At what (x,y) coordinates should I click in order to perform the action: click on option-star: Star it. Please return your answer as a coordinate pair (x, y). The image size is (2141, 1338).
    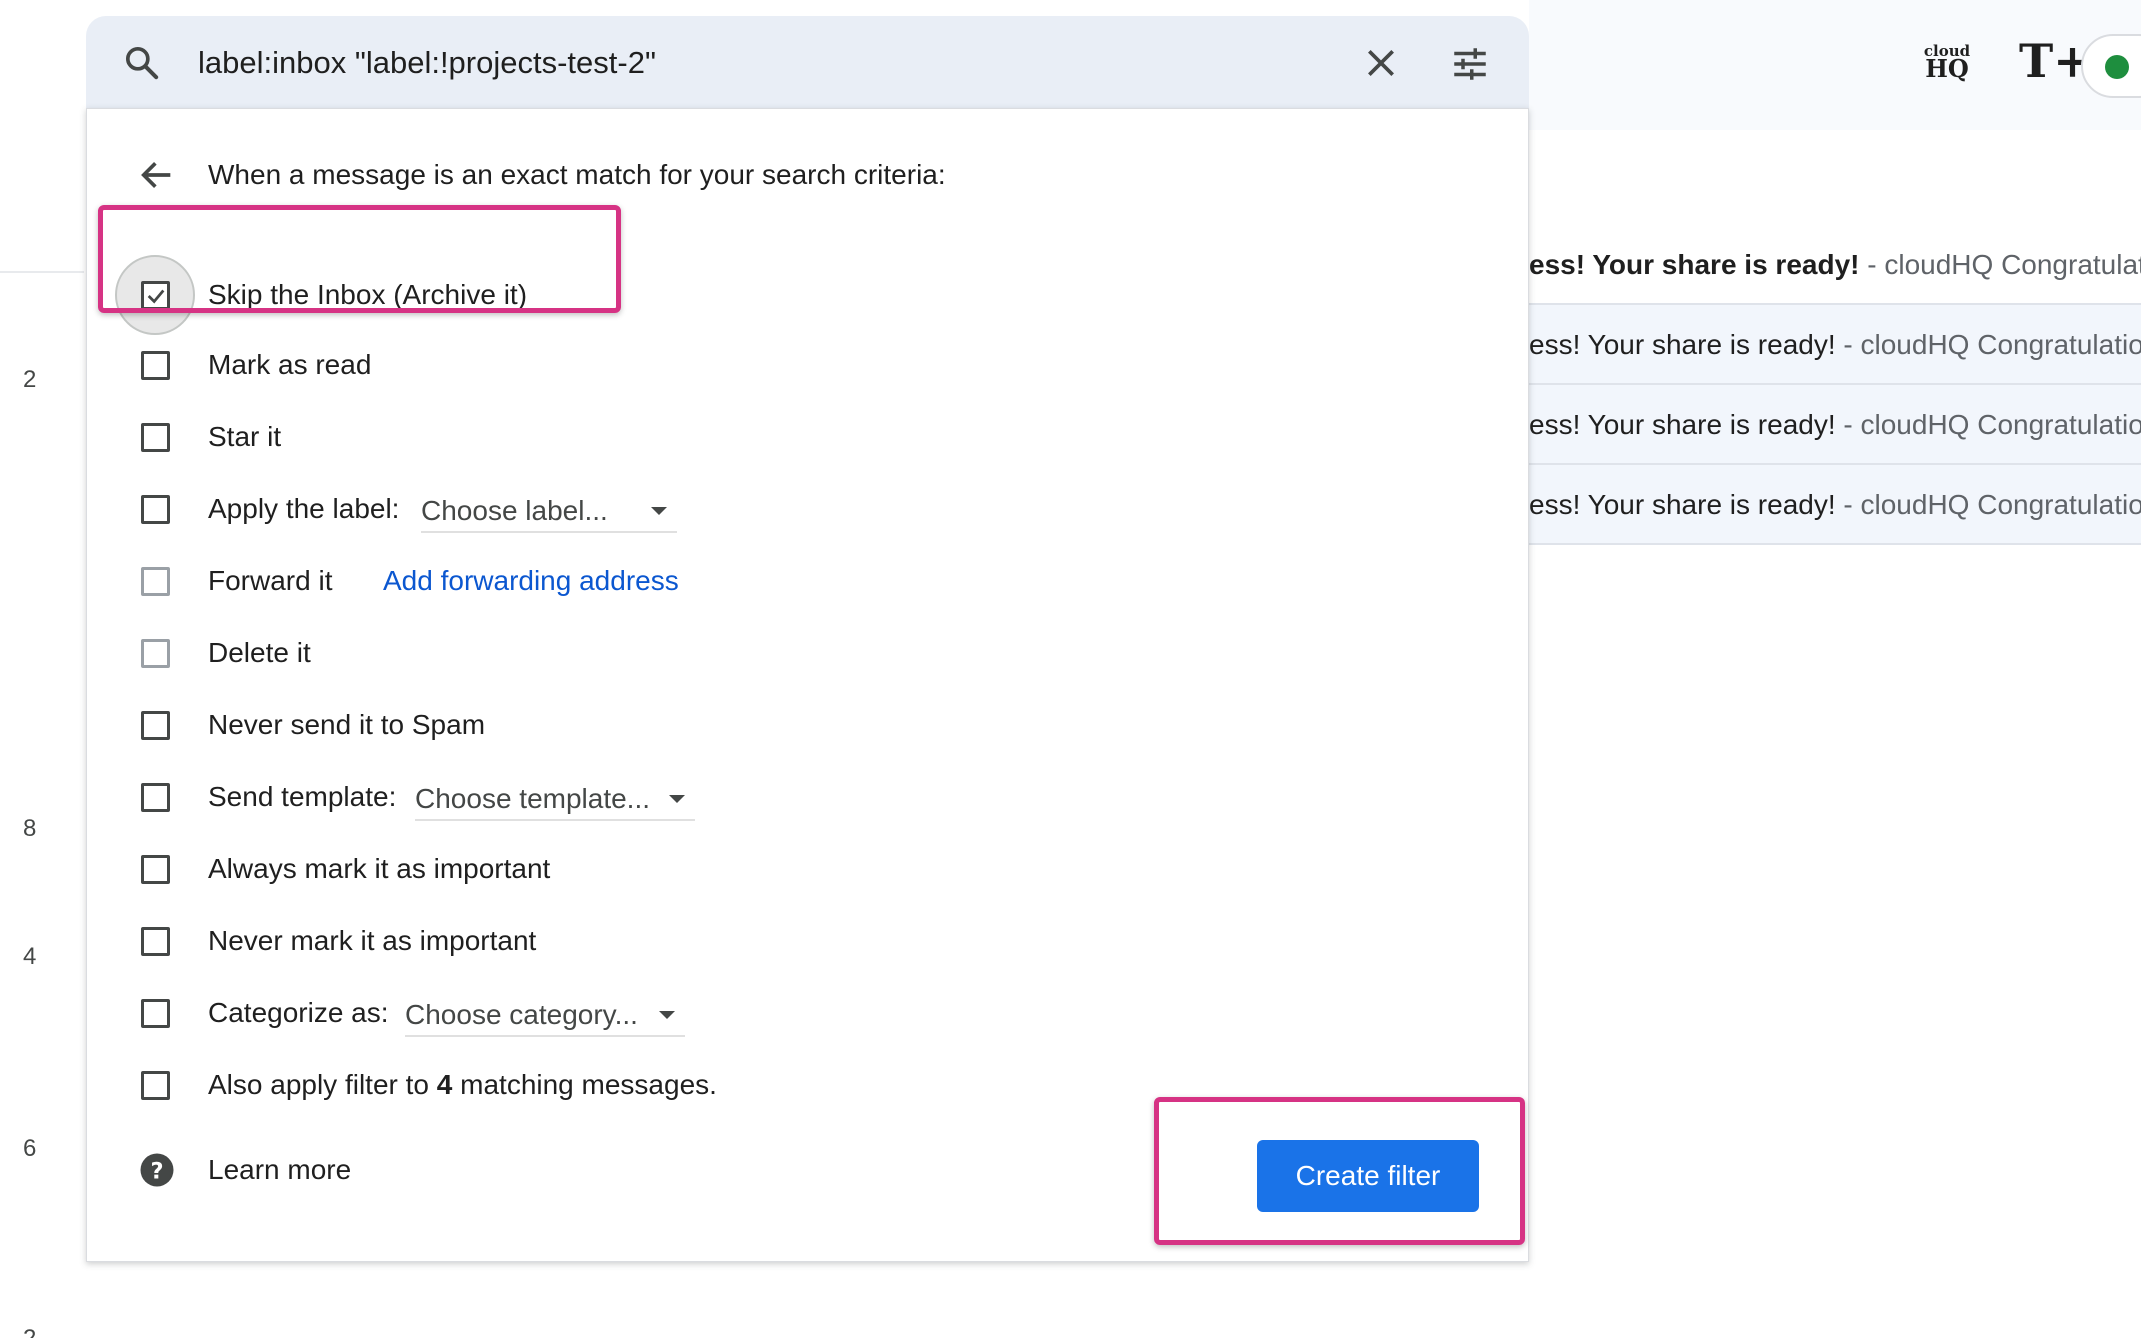
    Looking at the image, I should click on (587, 437).